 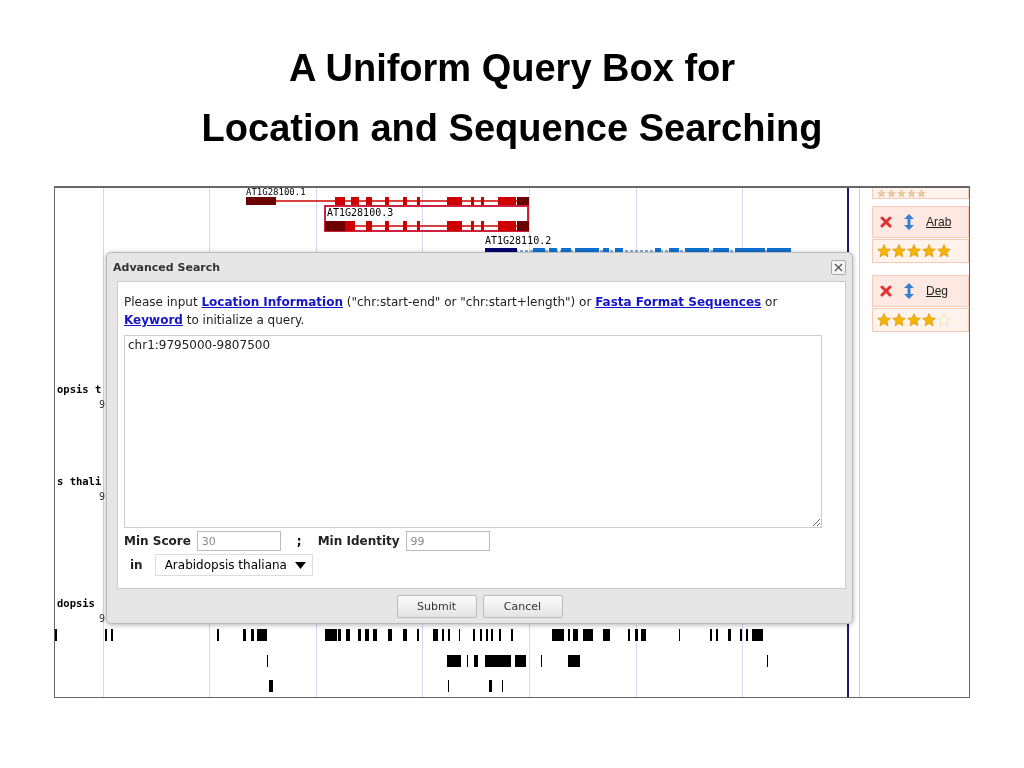 What do you see at coordinates (276, 192) in the screenshot?
I see `gene-label: AT1G28100.1` at bounding box center [276, 192].